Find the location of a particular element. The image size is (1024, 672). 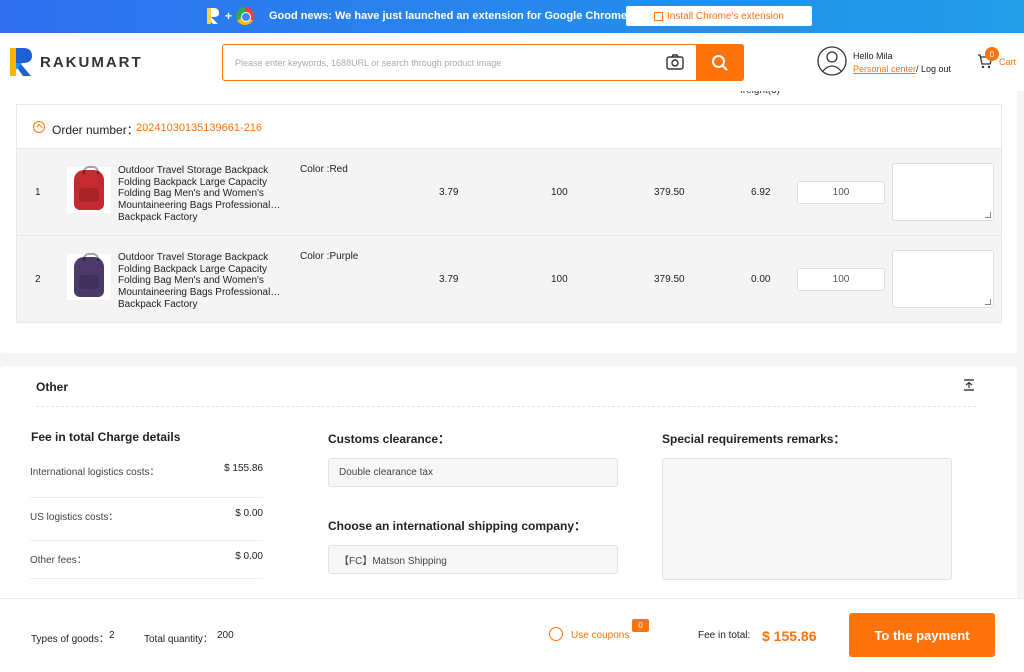

banner-logos: + is located at coordinates (230, 16).